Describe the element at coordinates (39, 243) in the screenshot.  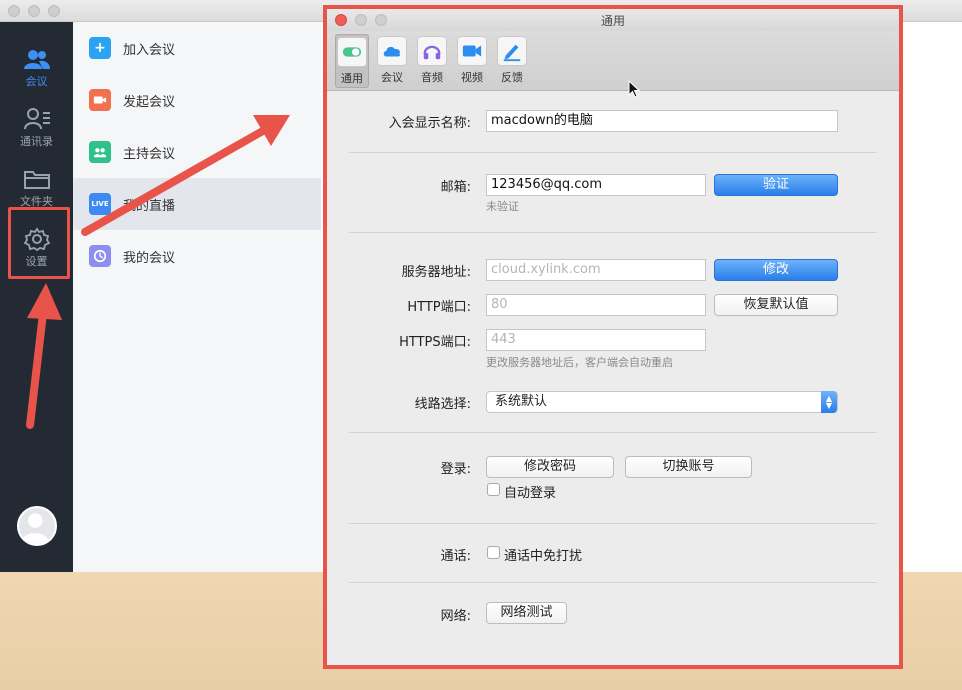
I see `settings-highlight-box` at that location.